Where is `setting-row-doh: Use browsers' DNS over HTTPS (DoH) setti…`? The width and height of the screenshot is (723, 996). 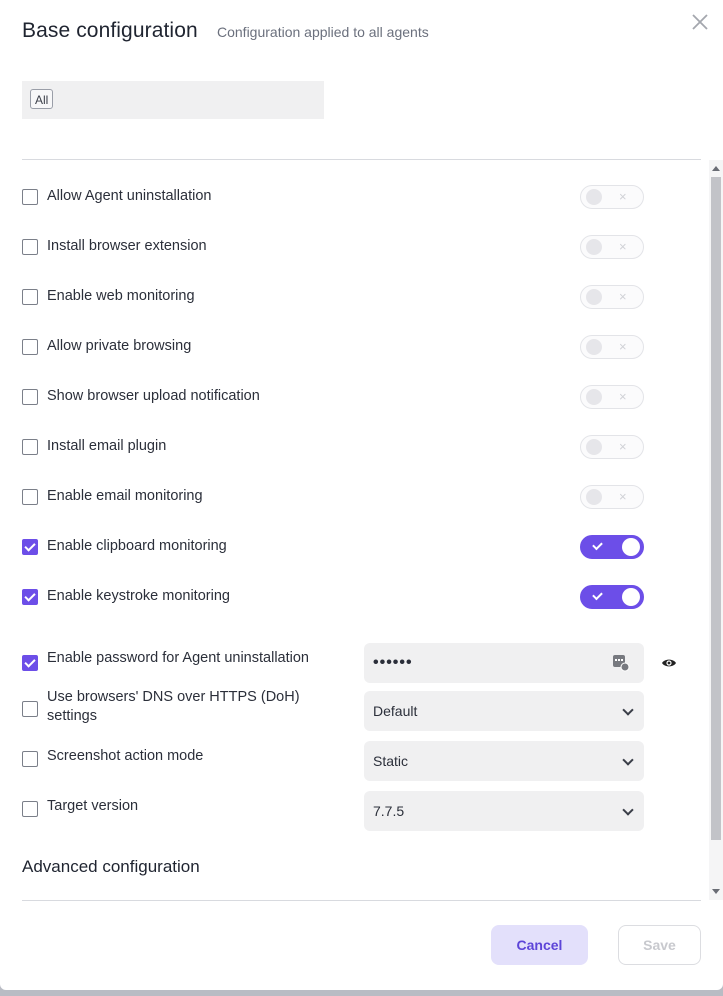 setting-row-doh: Use browsers' DNS over HTTPS (DoH) setti… is located at coordinates (355, 709).